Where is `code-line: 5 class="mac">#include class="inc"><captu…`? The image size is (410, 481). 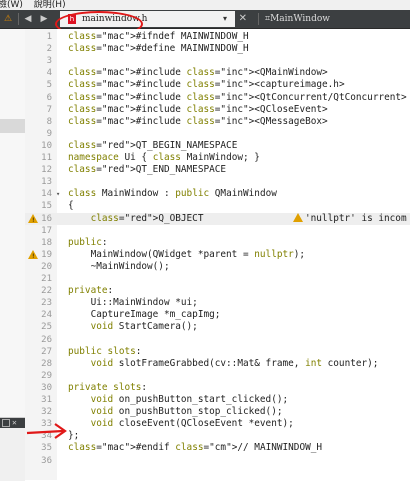 code-line: 5 class="mac">#include class="inc"><captu… is located at coordinates (217, 85).